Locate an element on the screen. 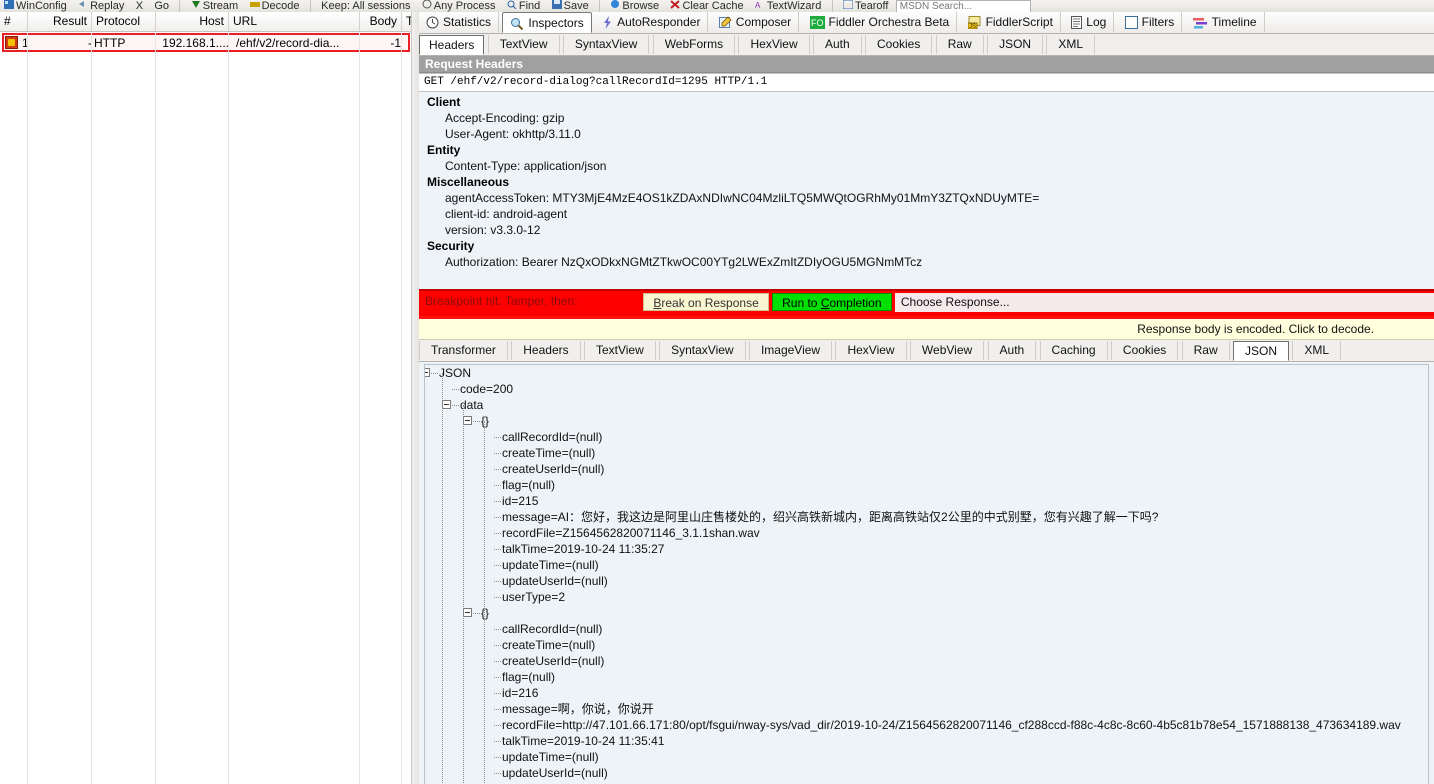 The height and width of the screenshot is (784, 1434). request-tab-cookies: Cookies is located at coordinates (899, 44).